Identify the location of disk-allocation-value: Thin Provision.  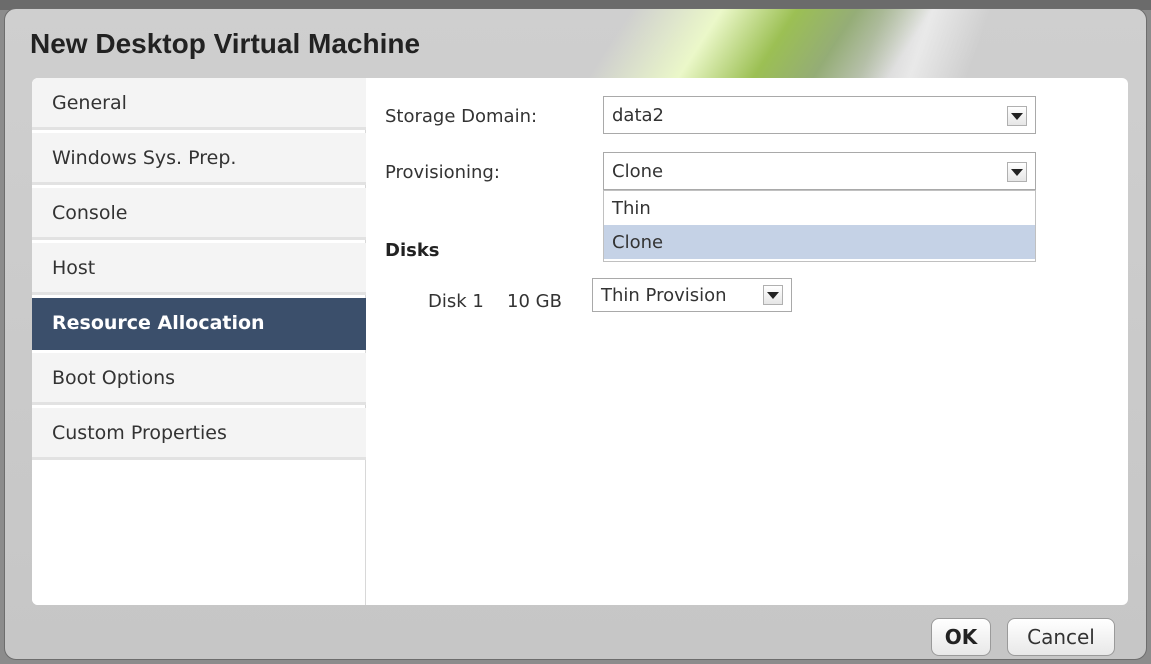
(664, 295).